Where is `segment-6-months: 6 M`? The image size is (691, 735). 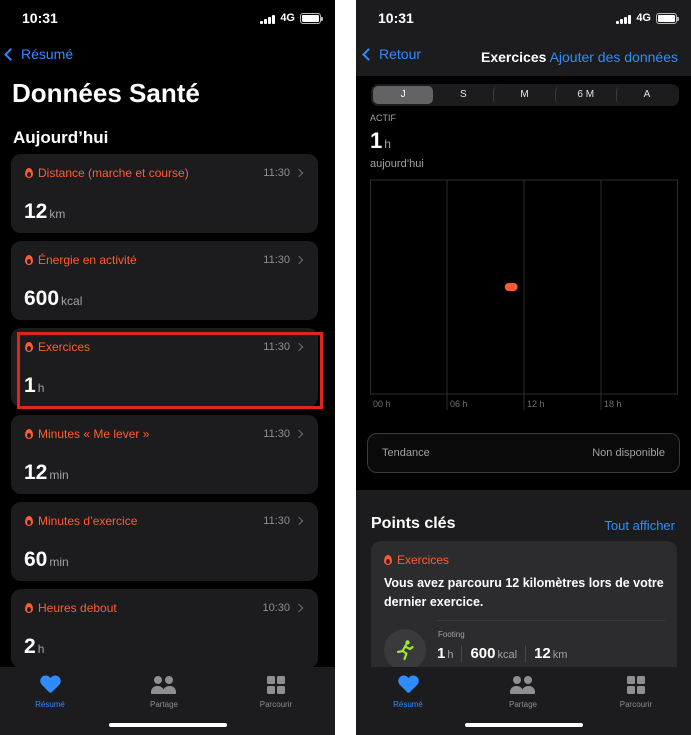
segment-6-months: 6 M is located at coordinates (585, 95).